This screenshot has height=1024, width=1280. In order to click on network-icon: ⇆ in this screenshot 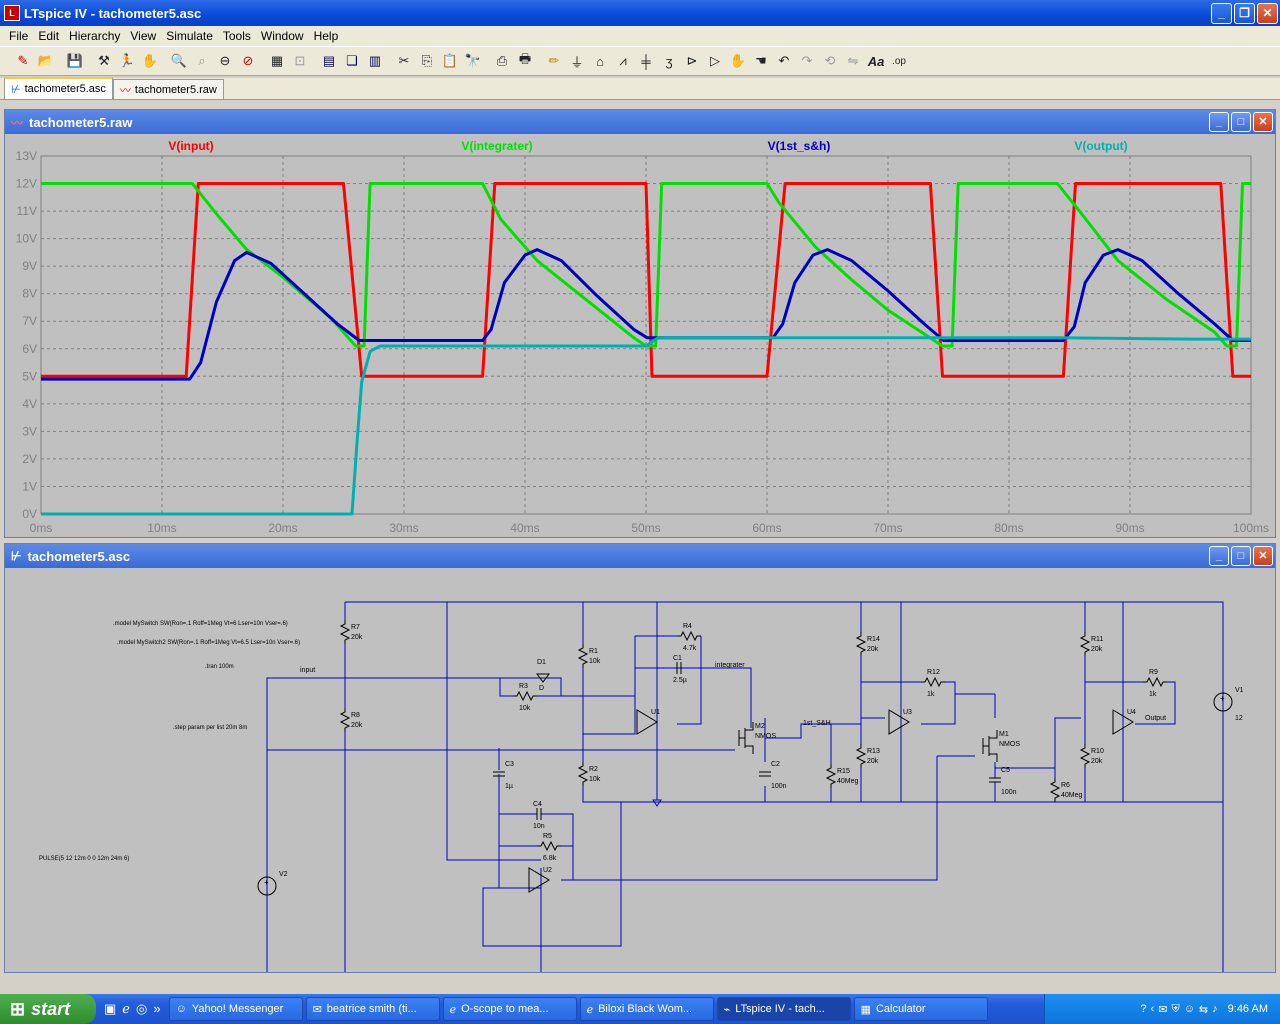, I will do `click(1203, 1009)`.